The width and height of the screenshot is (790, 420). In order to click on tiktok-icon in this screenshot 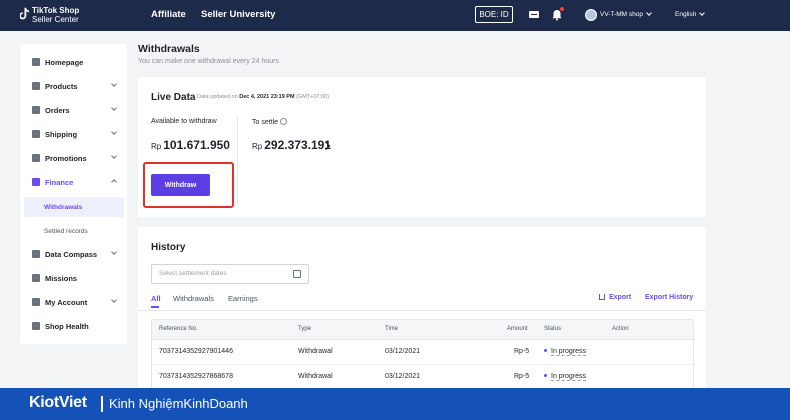, I will do `click(24, 13)`.